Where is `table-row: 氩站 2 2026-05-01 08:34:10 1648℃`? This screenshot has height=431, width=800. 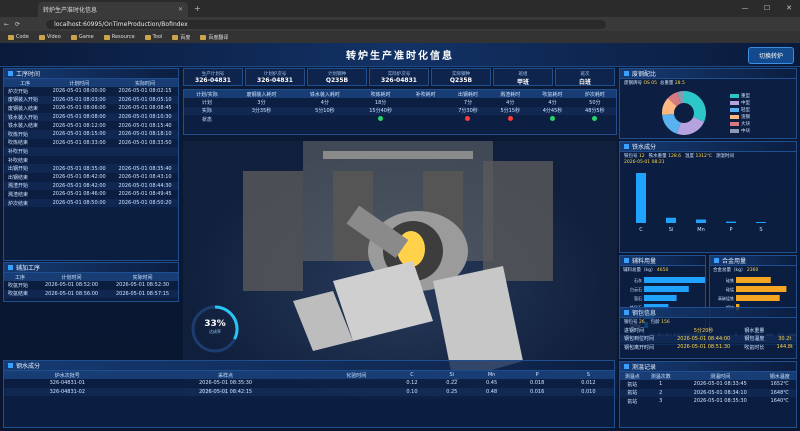
table-row: 氩站 2 2026-05-01 08:34:10 1648℃ is located at coordinates (708, 393).